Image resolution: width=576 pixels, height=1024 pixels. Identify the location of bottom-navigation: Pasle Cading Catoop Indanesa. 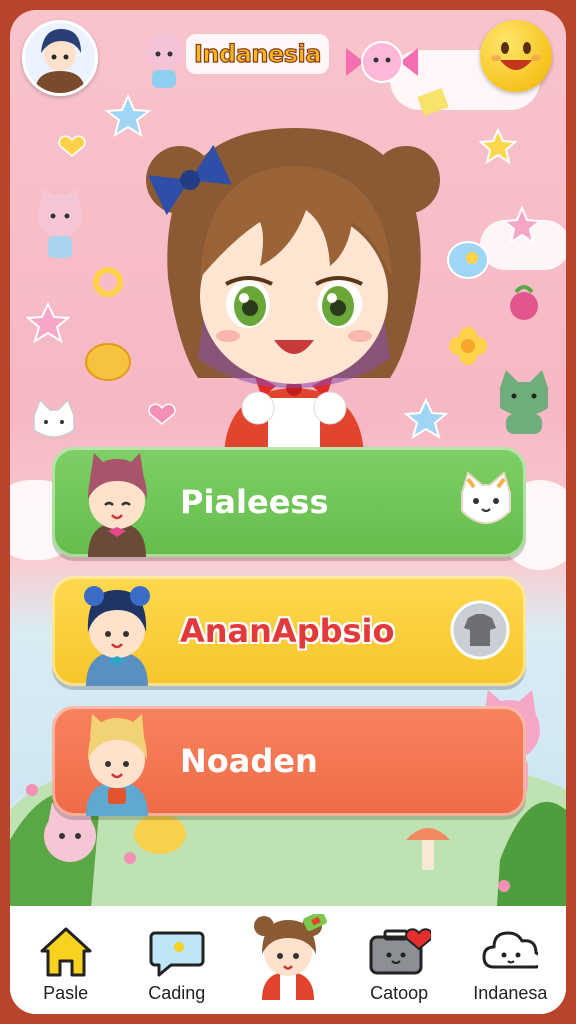
(288, 960).